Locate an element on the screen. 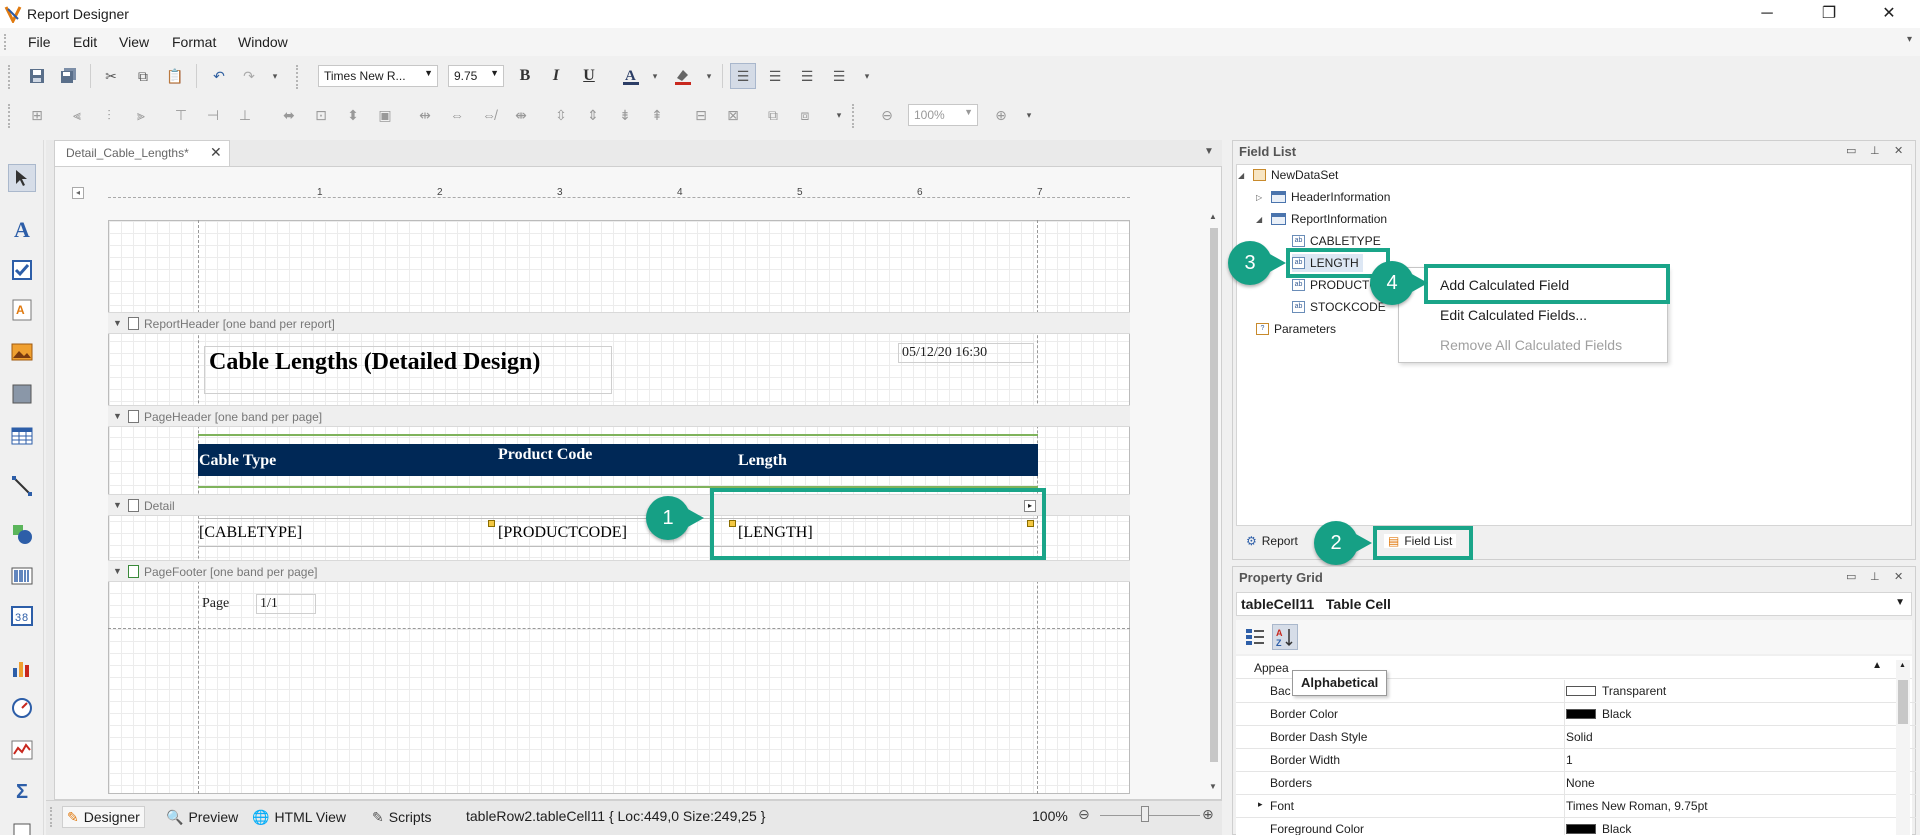 This screenshot has height=835, width=1920. center-horizontally-icon: ⊟ is located at coordinates (701, 115).